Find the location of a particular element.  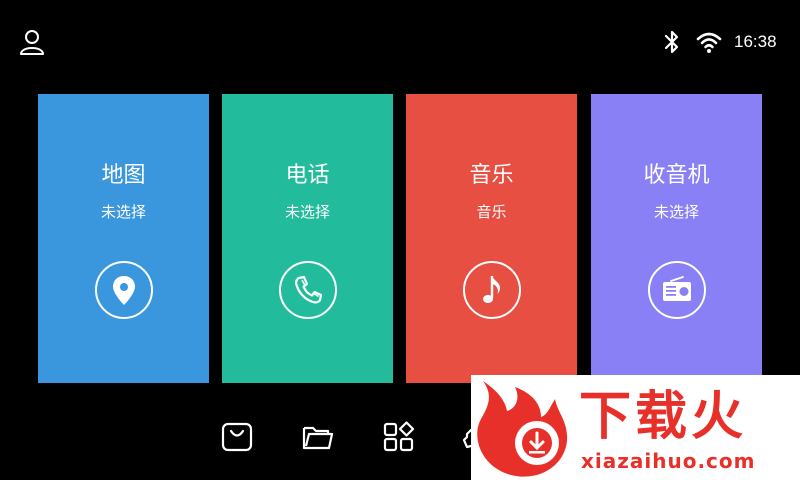

watermark-text: 下载火 is located at coordinates (663, 417).